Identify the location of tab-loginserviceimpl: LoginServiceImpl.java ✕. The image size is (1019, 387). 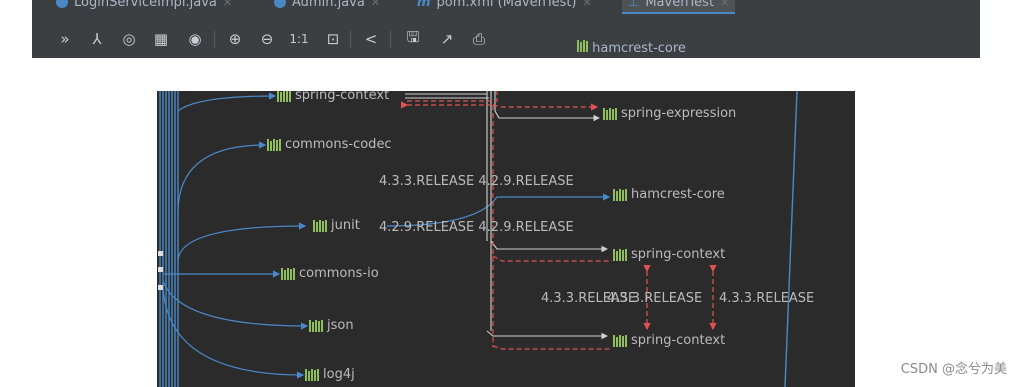
(144, 6).